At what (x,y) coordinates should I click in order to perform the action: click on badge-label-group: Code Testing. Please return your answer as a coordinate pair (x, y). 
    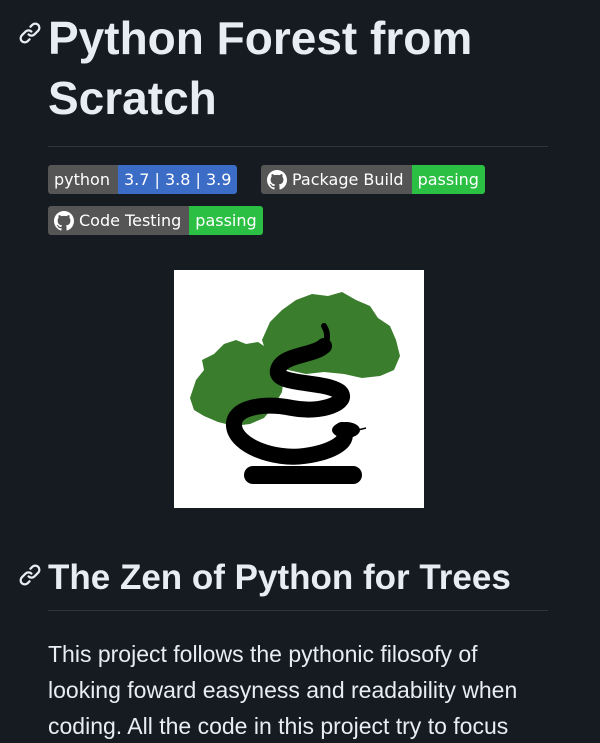
    Looking at the image, I should click on (119, 220).